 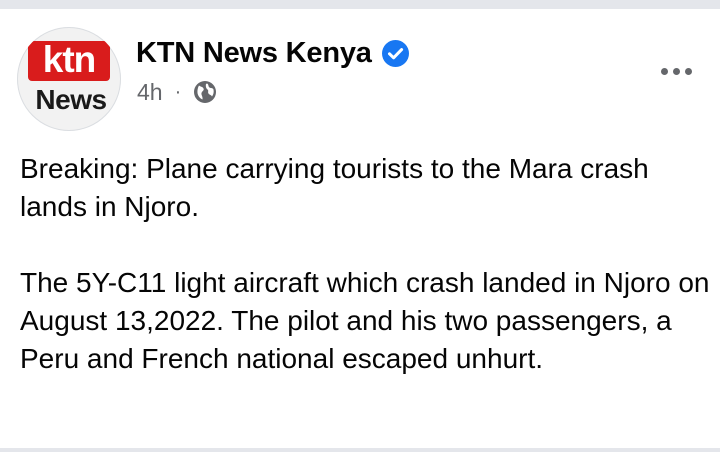 I want to click on avatar-logo-ktn: ktn, so click(x=69, y=61).